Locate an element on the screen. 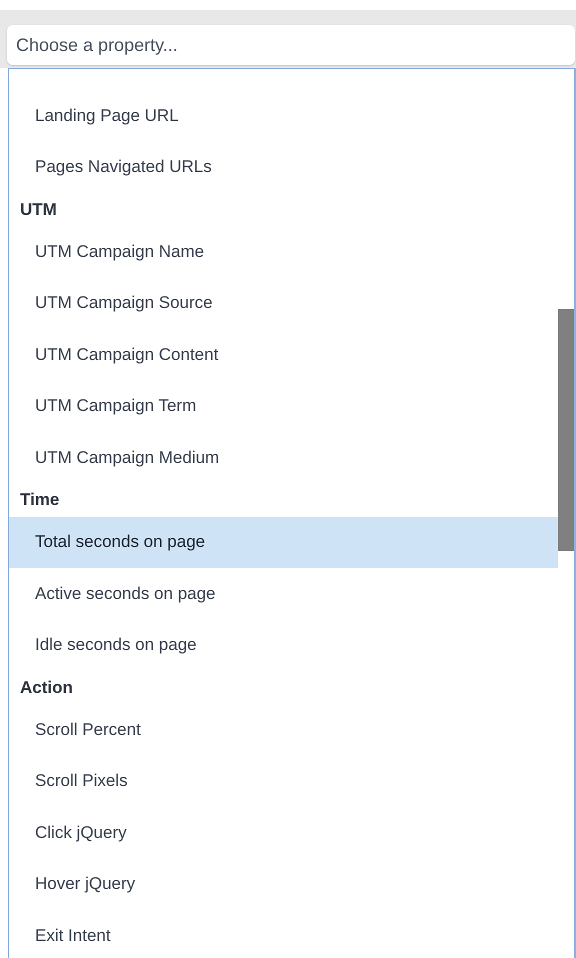 Image resolution: width=576 pixels, height=958 pixels. property-option: Scroll Percent is located at coordinates (283, 730).